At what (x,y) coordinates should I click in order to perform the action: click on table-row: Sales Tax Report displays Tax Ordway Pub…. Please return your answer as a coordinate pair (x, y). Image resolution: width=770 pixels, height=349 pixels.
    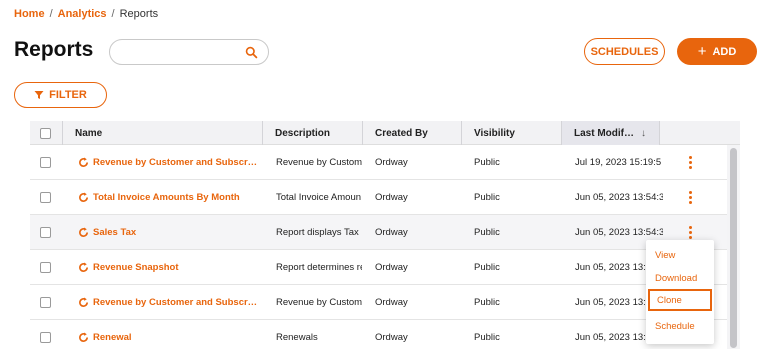
    Looking at the image, I should click on (380, 232).